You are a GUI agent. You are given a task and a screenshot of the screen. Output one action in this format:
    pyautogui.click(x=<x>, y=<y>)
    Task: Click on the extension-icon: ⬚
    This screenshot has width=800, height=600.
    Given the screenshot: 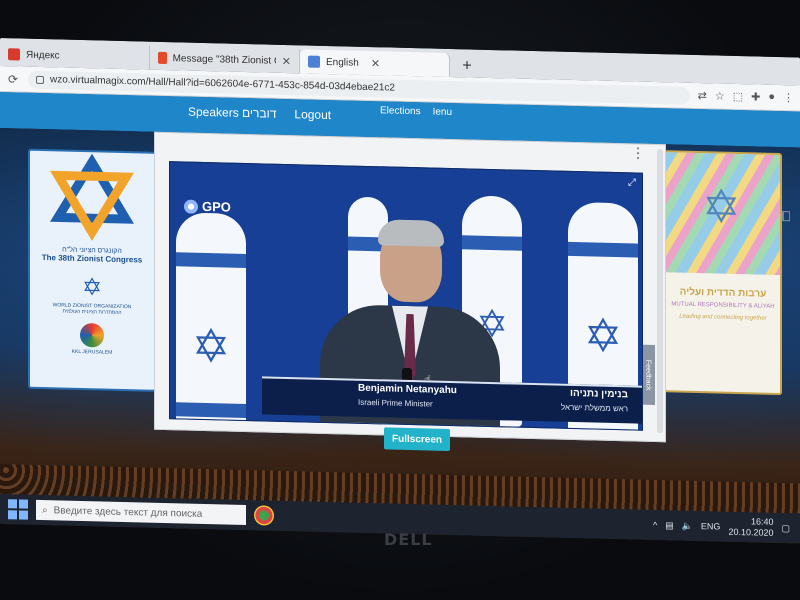 What is the action you would take?
    pyautogui.click(x=738, y=96)
    